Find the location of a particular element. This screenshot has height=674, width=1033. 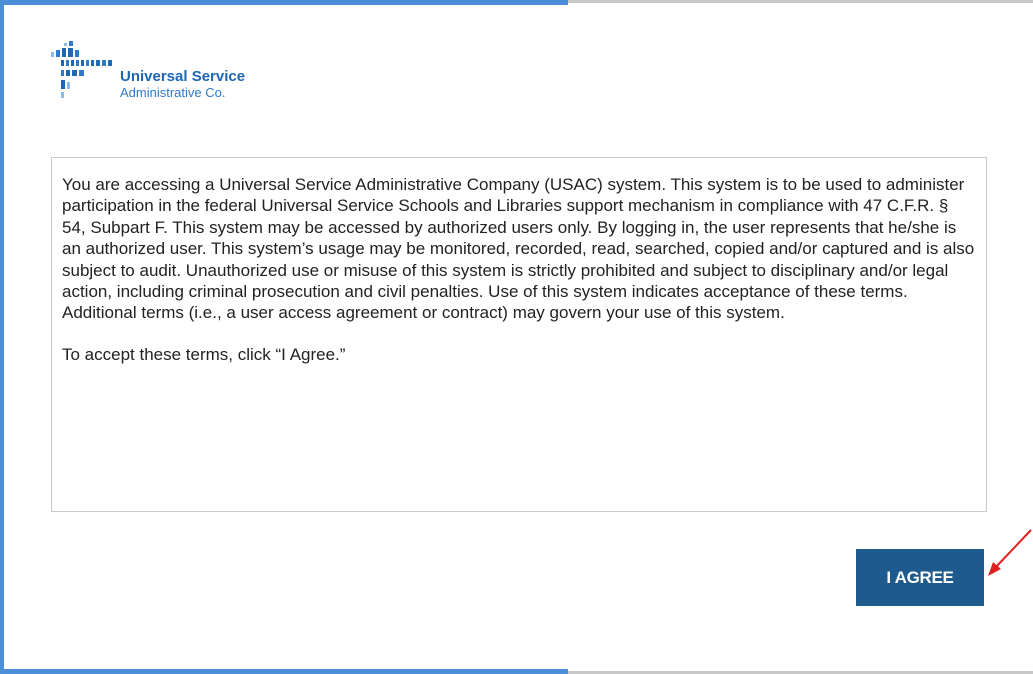

usac-logo-icon is located at coordinates (81, 69).